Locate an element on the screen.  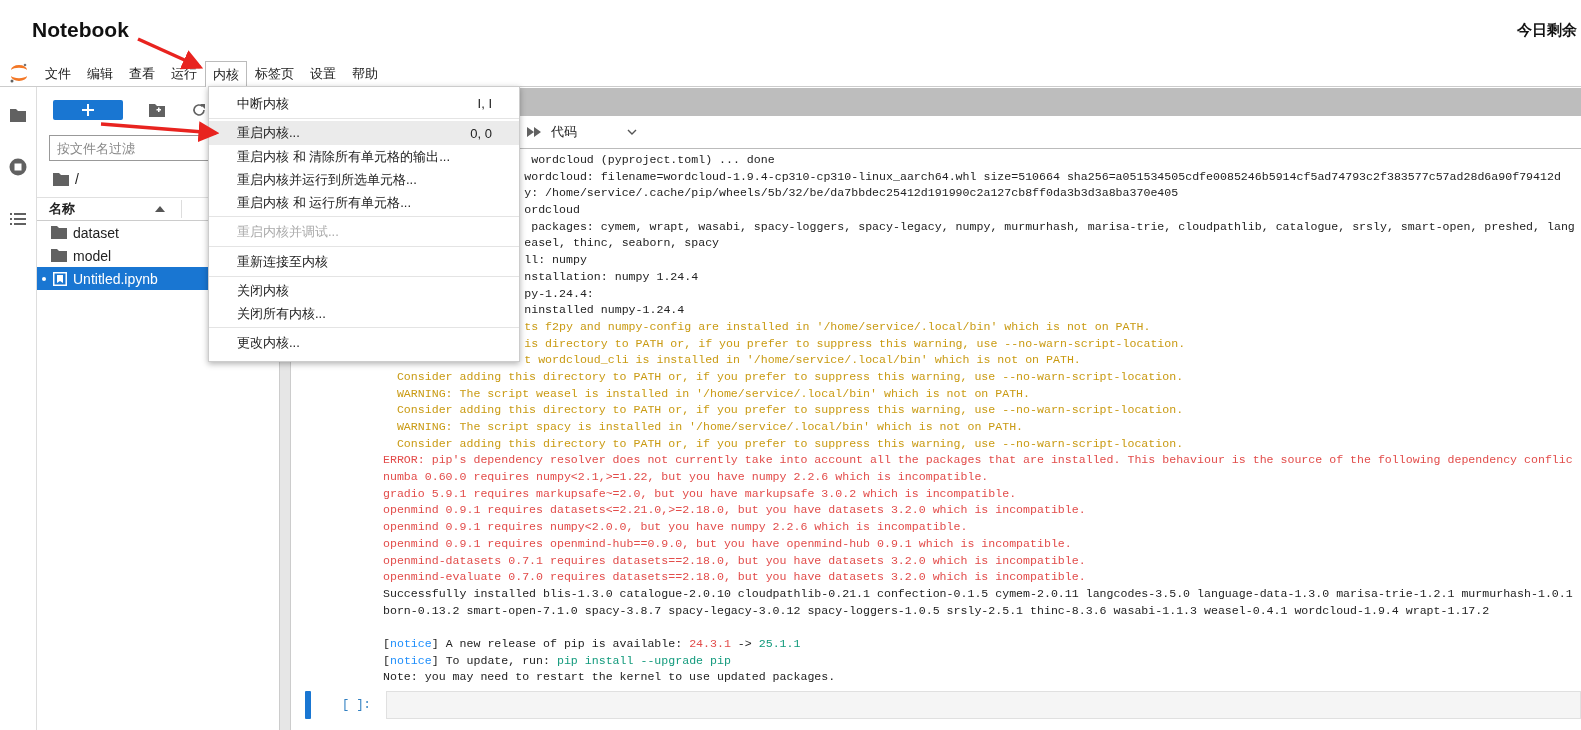
output-line: easel, thinc, seaborn, spacy is located at coordinates (622, 243).